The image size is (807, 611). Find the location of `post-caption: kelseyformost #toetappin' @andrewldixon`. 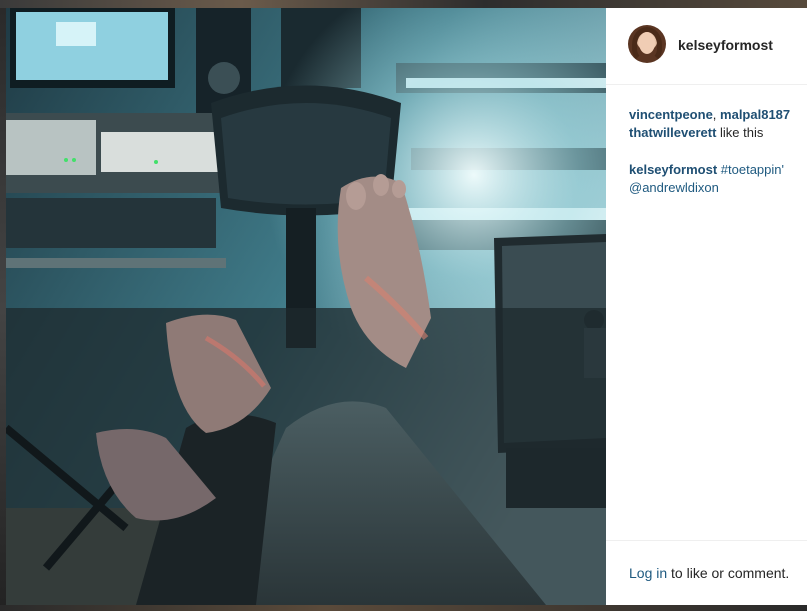

post-caption: kelseyformost #toetappin' @andrewldixon is located at coordinates (718, 179).